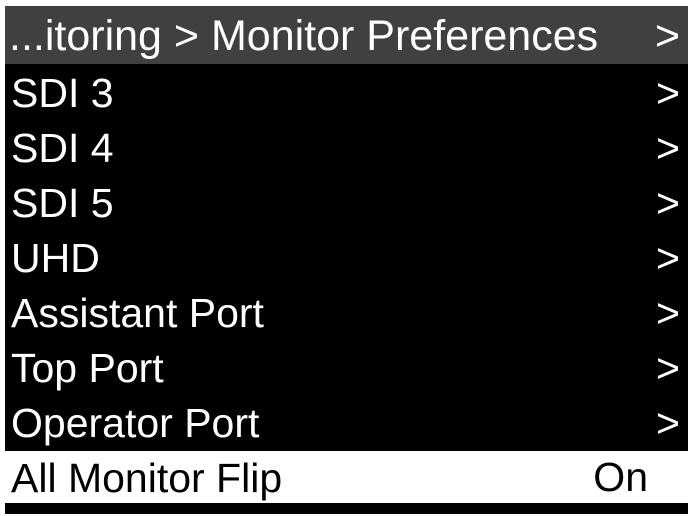 This screenshot has width=690, height=516. I want to click on menu-item-label: All Monitor Flip, so click(147, 478).